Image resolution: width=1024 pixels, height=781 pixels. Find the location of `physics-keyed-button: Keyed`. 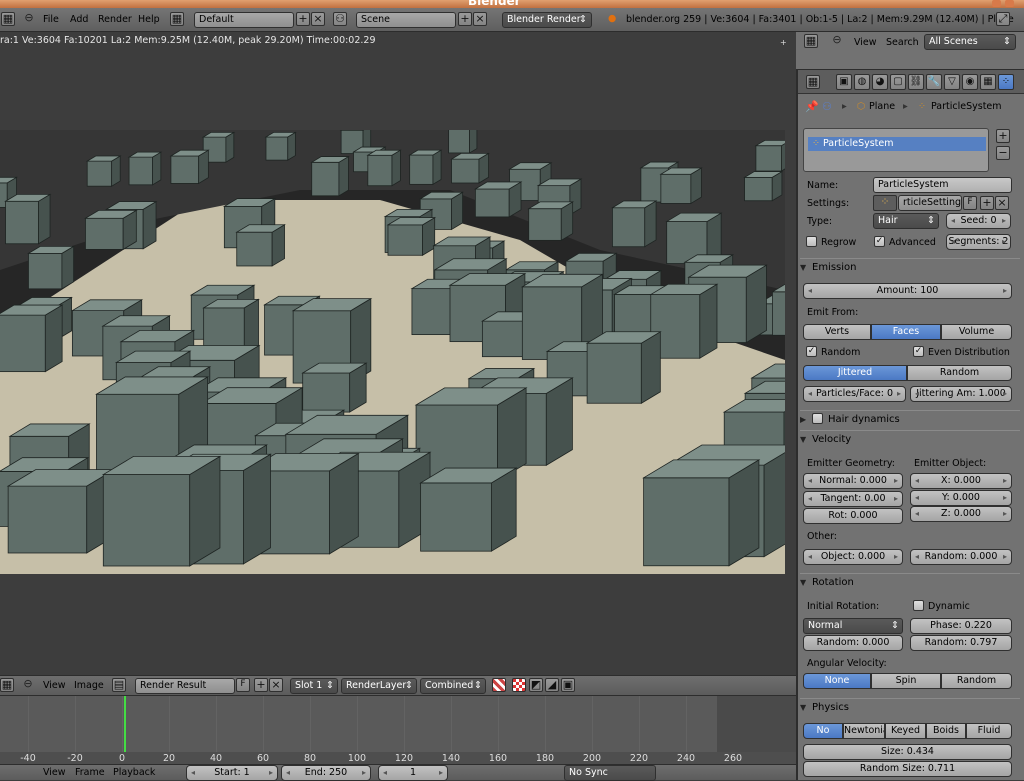

physics-keyed-button: Keyed is located at coordinates (905, 731).